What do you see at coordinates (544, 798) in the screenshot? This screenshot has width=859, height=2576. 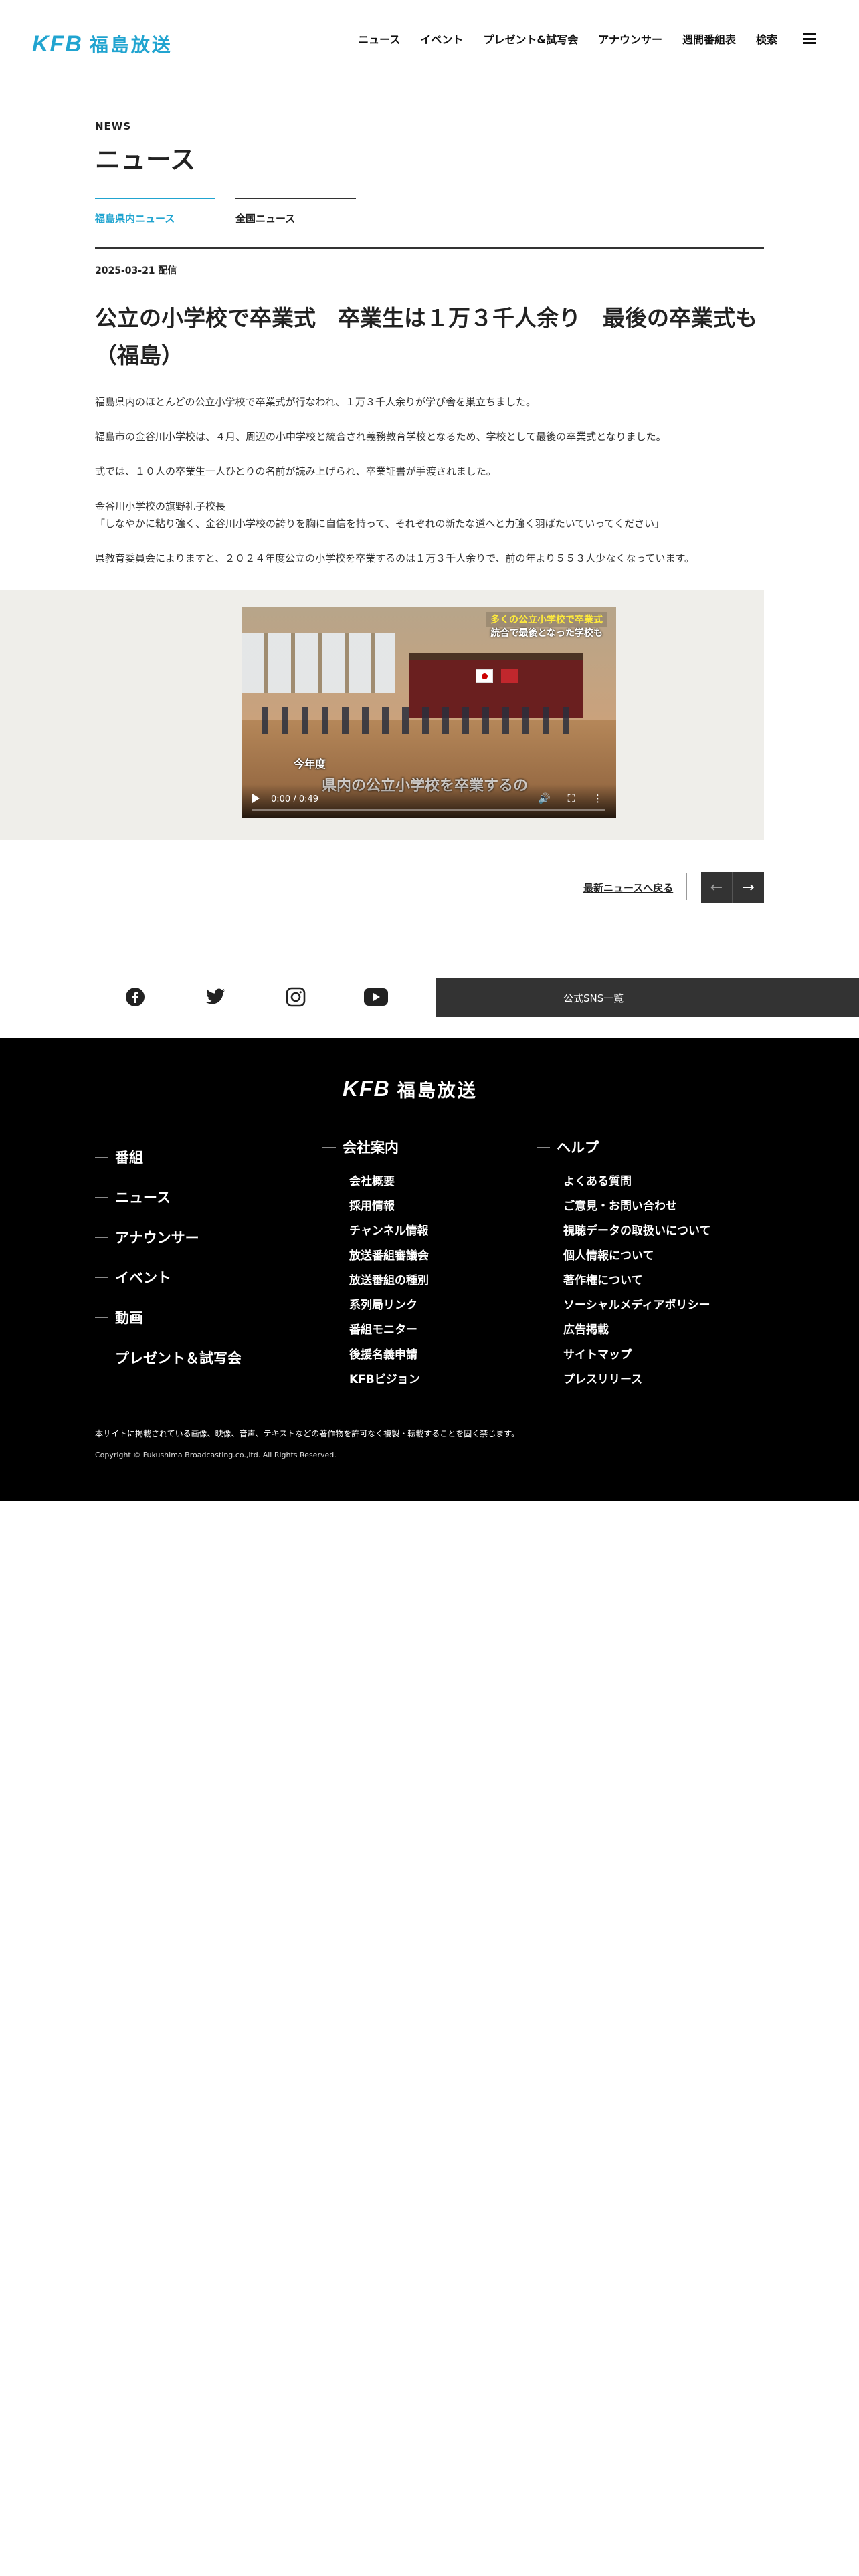 I see `volume-icon: 🔊` at bounding box center [544, 798].